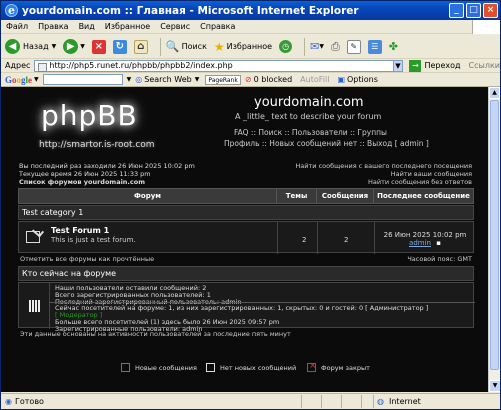 The width and height of the screenshot is (501, 410). I want to click on address-label: Адрес, so click(18, 65).